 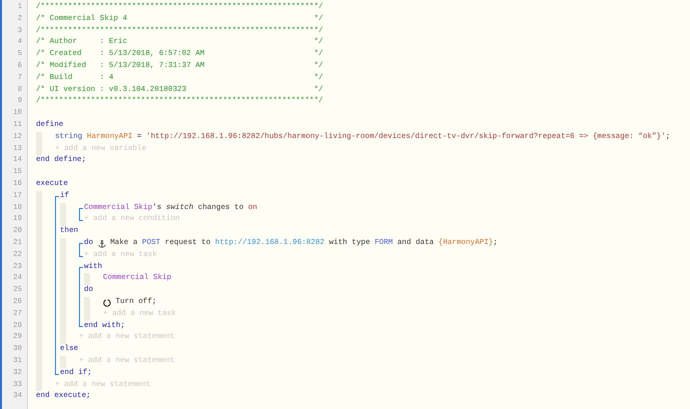 What do you see at coordinates (107, 302) in the screenshot?
I see `ring-icon` at bounding box center [107, 302].